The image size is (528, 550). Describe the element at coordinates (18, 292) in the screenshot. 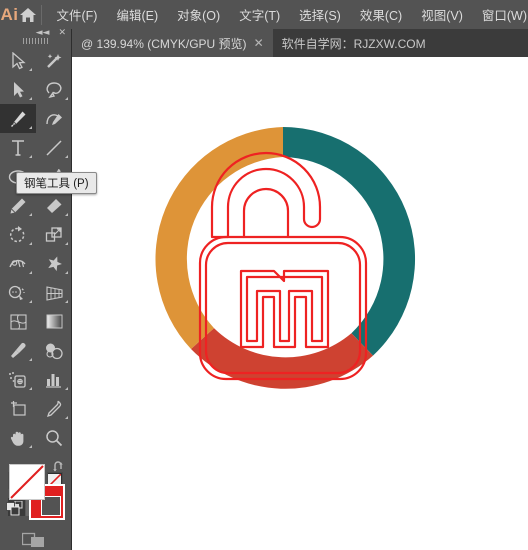

I see `shape-builder-tool` at that location.